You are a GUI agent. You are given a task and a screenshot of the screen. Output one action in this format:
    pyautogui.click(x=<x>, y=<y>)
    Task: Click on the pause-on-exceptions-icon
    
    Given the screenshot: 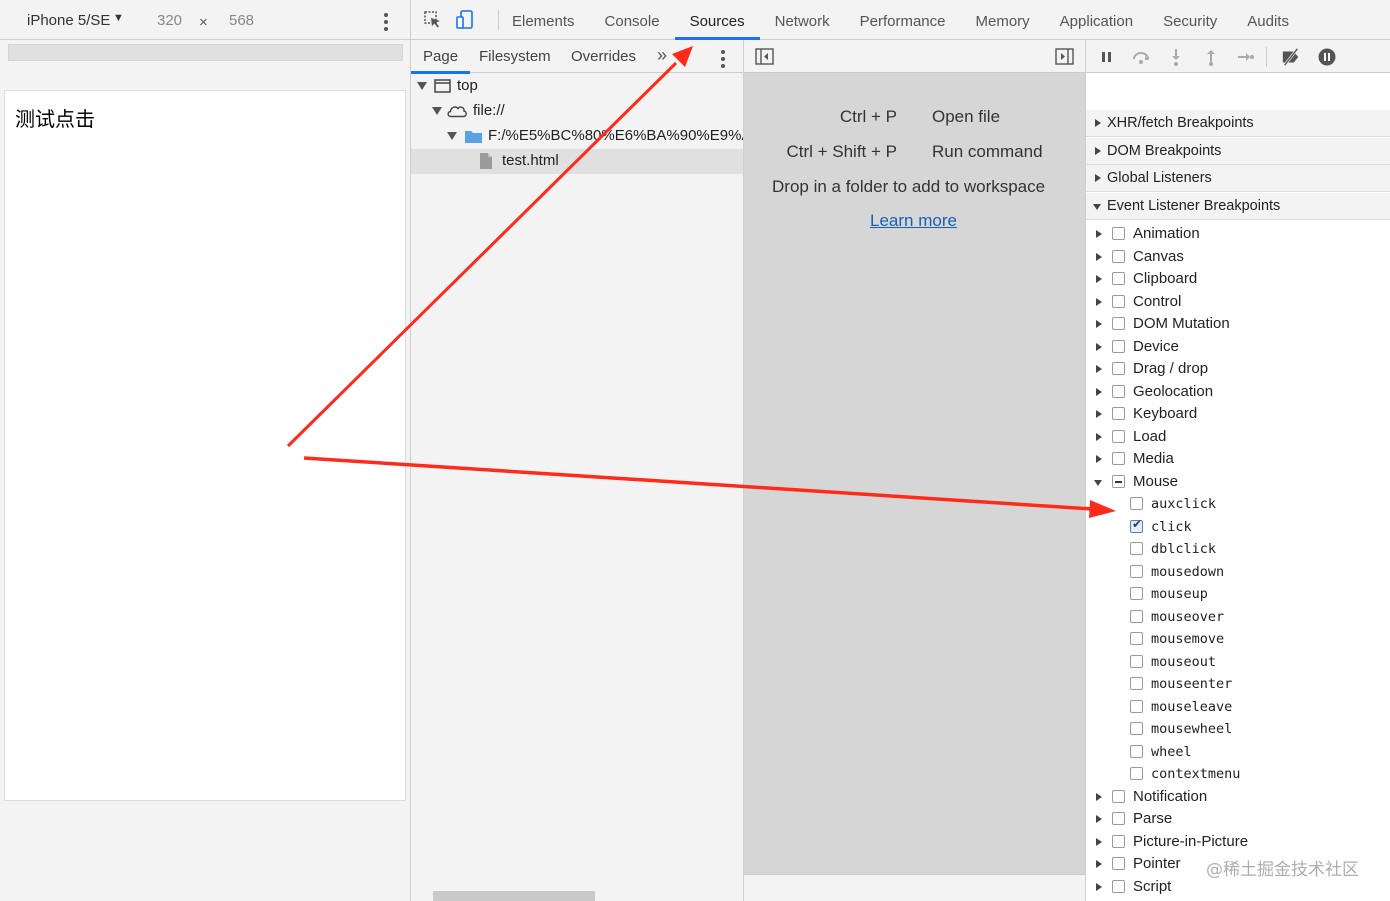 What is the action you would take?
    pyautogui.click(x=1327, y=57)
    